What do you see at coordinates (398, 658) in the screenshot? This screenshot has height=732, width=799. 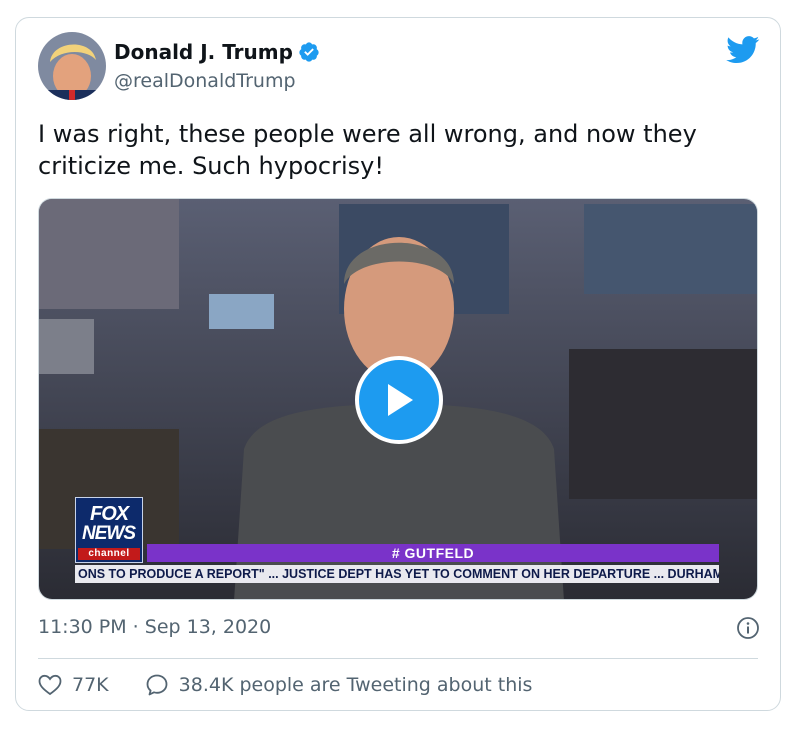 I see `divider` at bounding box center [398, 658].